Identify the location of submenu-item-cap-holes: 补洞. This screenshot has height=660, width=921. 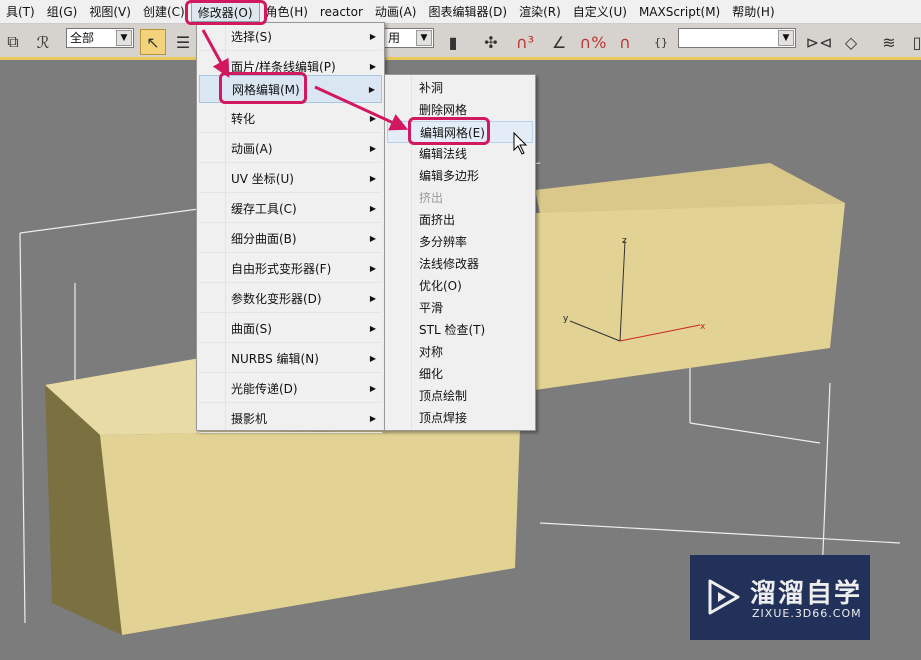
(460, 88).